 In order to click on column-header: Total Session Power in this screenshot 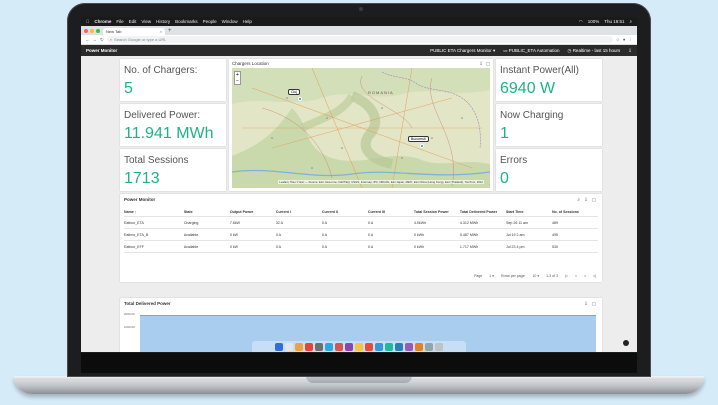, I will do `click(437, 212)`.